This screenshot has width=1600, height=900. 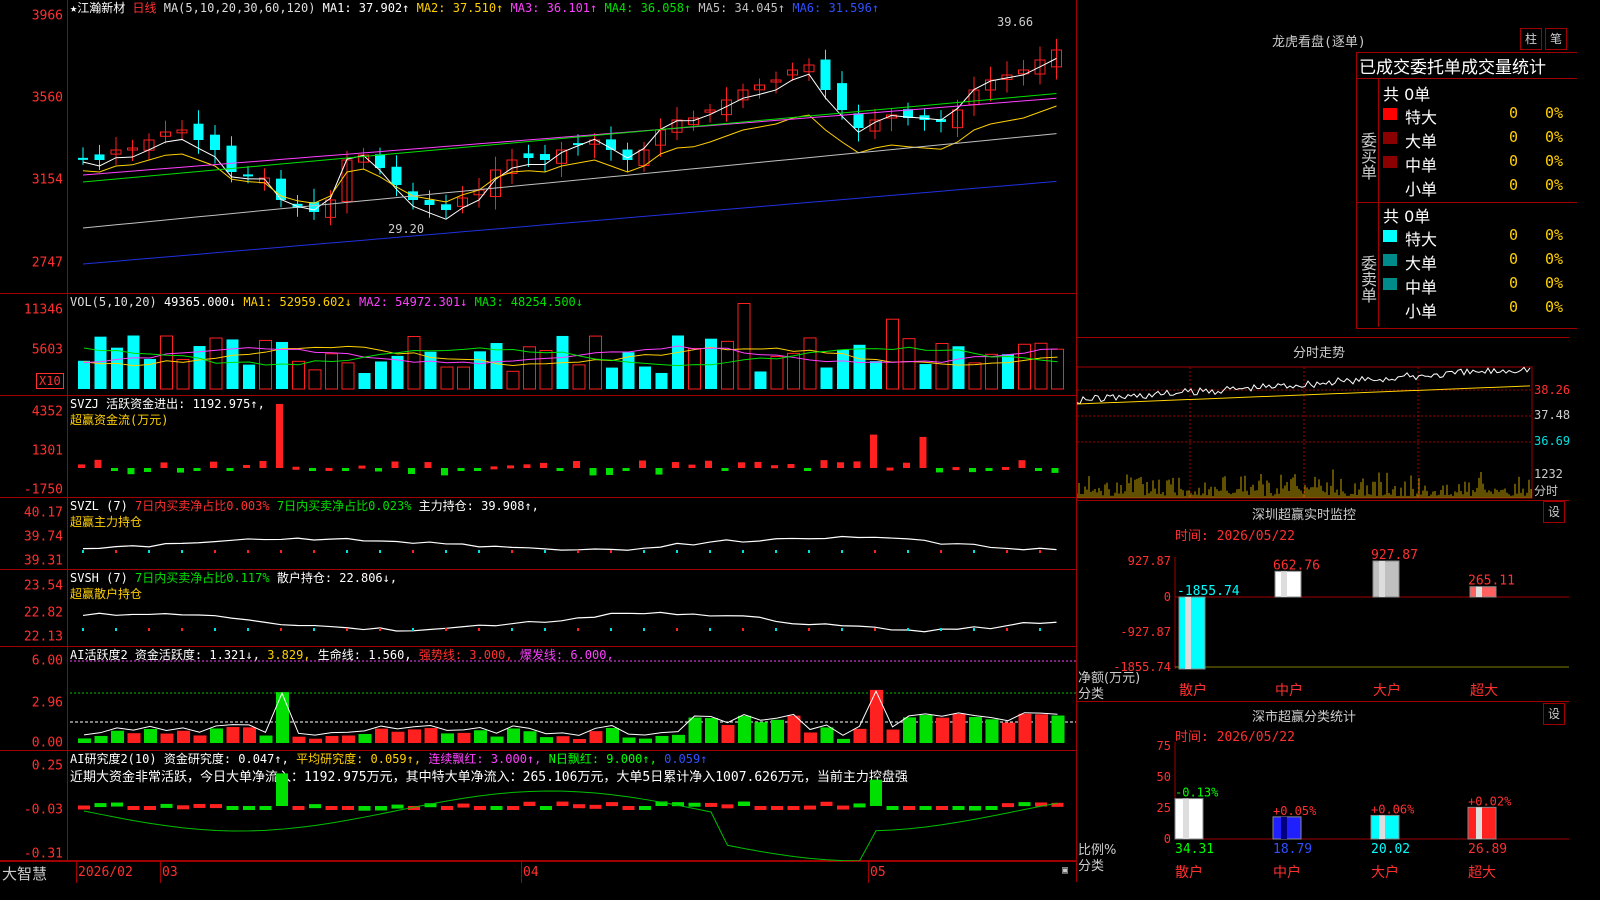 What do you see at coordinates (1552, 390) in the screenshot?
I see `intraday-axis-label: 38.26` at bounding box center [1552, 390].